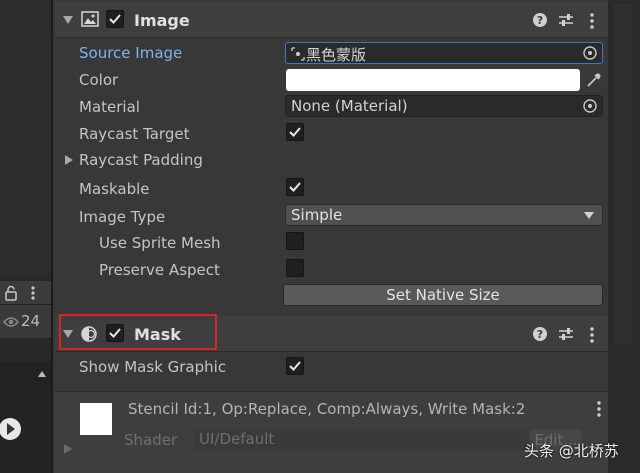  Describe the element at coordinates (298, 54) in the screenshot. I see `sprite-icon` at that location.